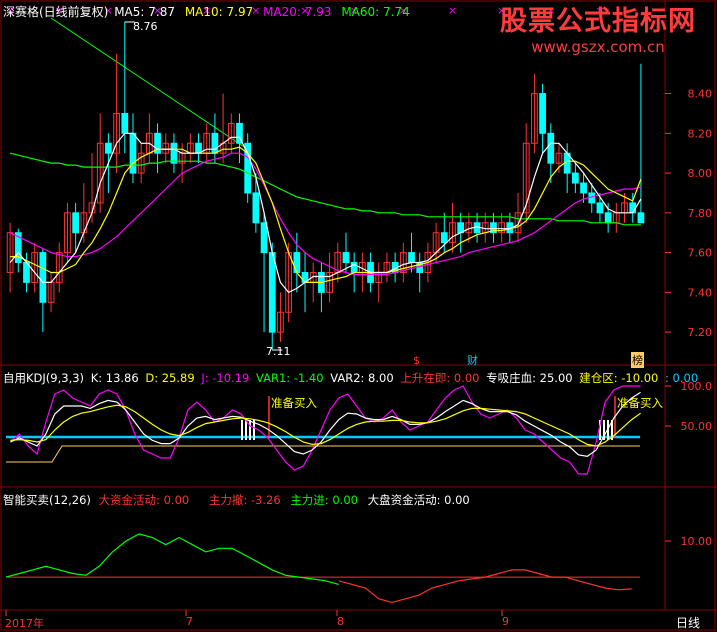 Image resolution: width=717 pixels, height=632 pixels. Describe the element at coordinates (225, 378) in the screenshot. I see `kdj-j: J: -10.19` at that location.